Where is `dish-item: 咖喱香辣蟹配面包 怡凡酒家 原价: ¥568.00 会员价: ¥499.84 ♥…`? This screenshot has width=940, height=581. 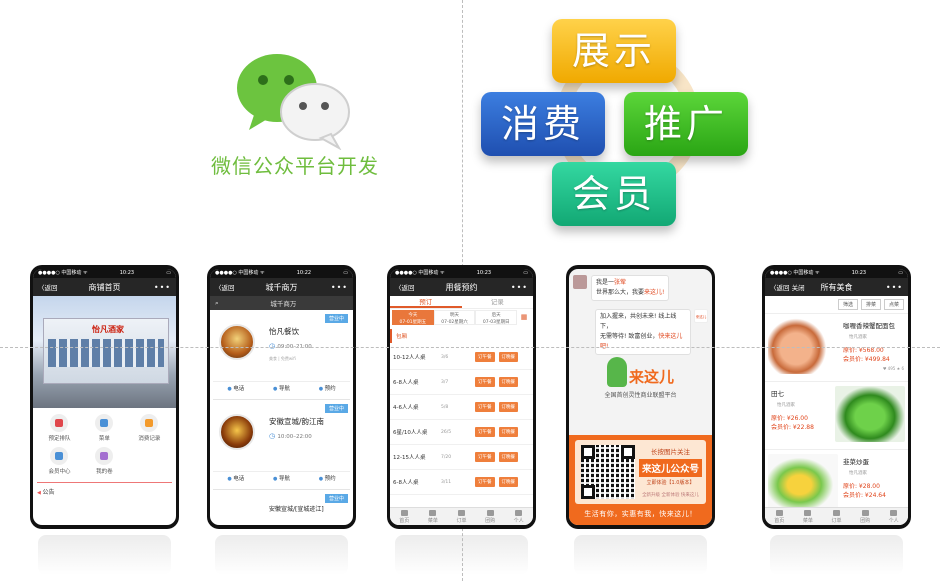
dish-item: 咖喱香辣蟹配面包 怡凡酒家 原价: ¥568.00 会员价: ¥499.84 ♥… is located at coordinates (836, 348).